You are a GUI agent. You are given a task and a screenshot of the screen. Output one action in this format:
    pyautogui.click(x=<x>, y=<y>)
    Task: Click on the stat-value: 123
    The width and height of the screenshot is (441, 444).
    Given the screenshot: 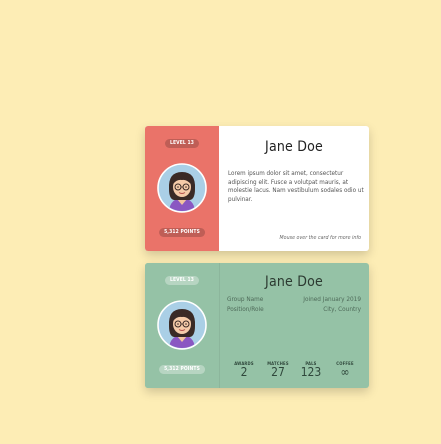 What is the action you would take?
    pyautogui.click(x=311, y=372)
    